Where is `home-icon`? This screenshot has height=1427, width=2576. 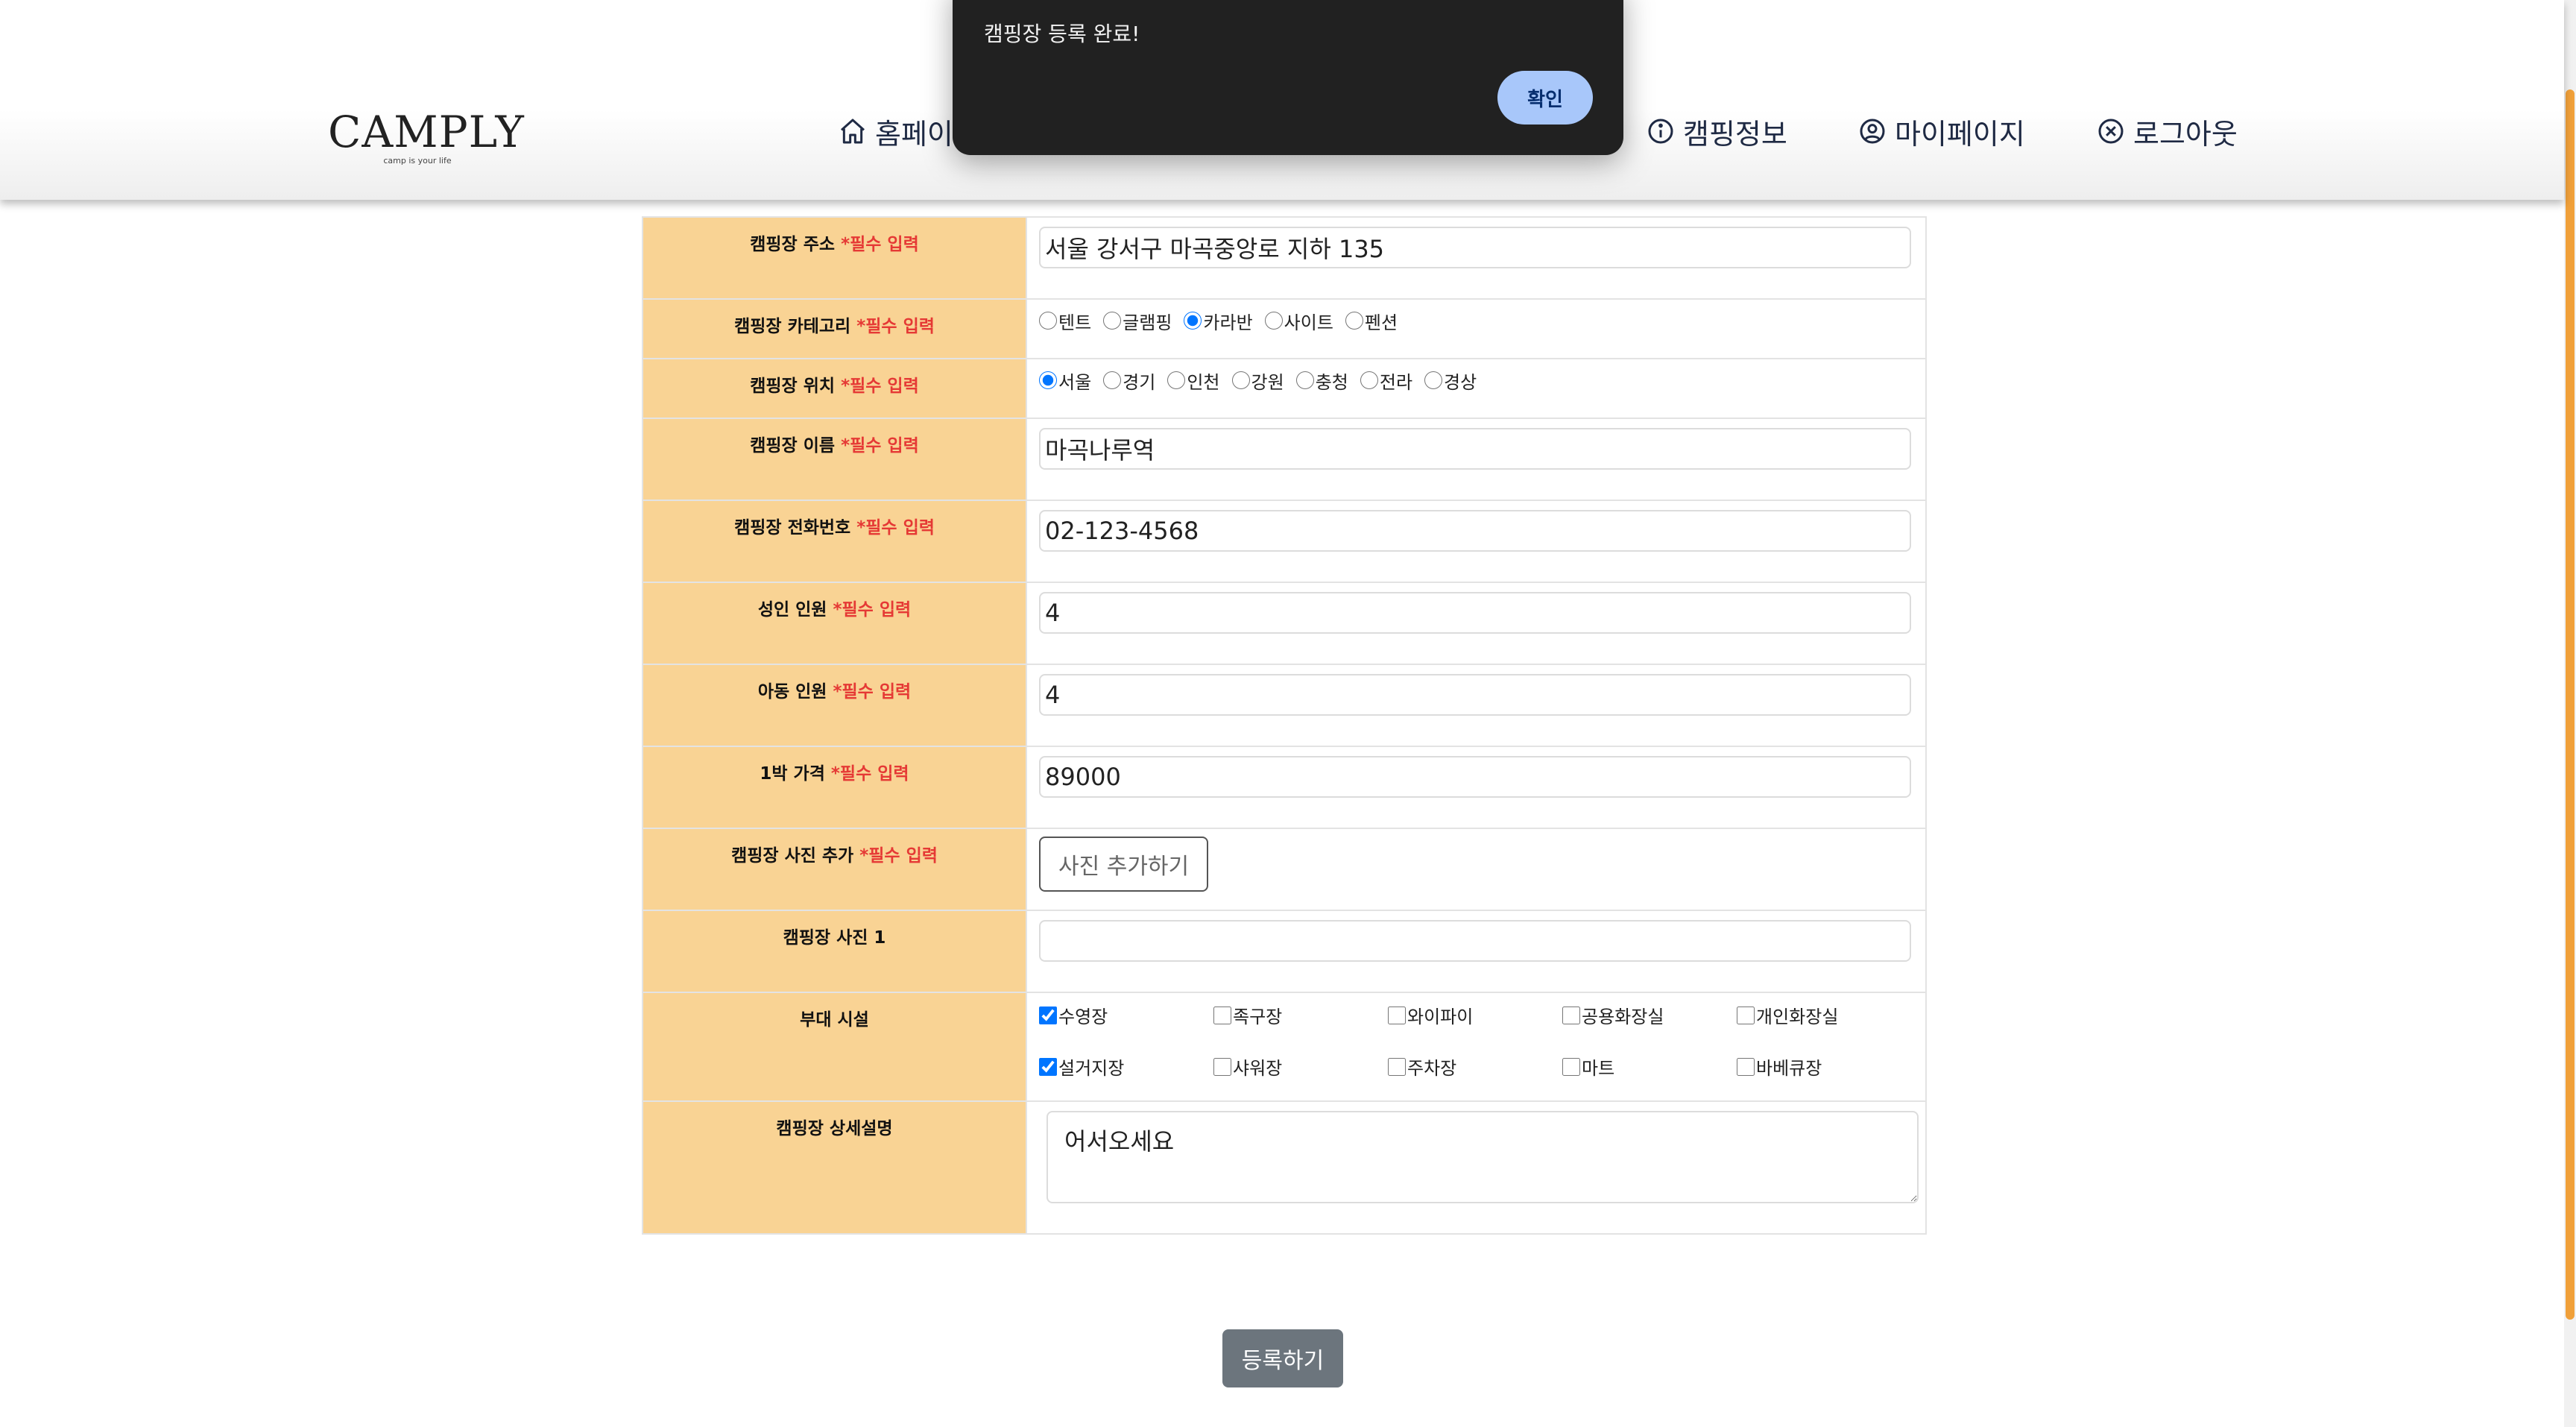
home-icon is located at coordinates (853, 131).